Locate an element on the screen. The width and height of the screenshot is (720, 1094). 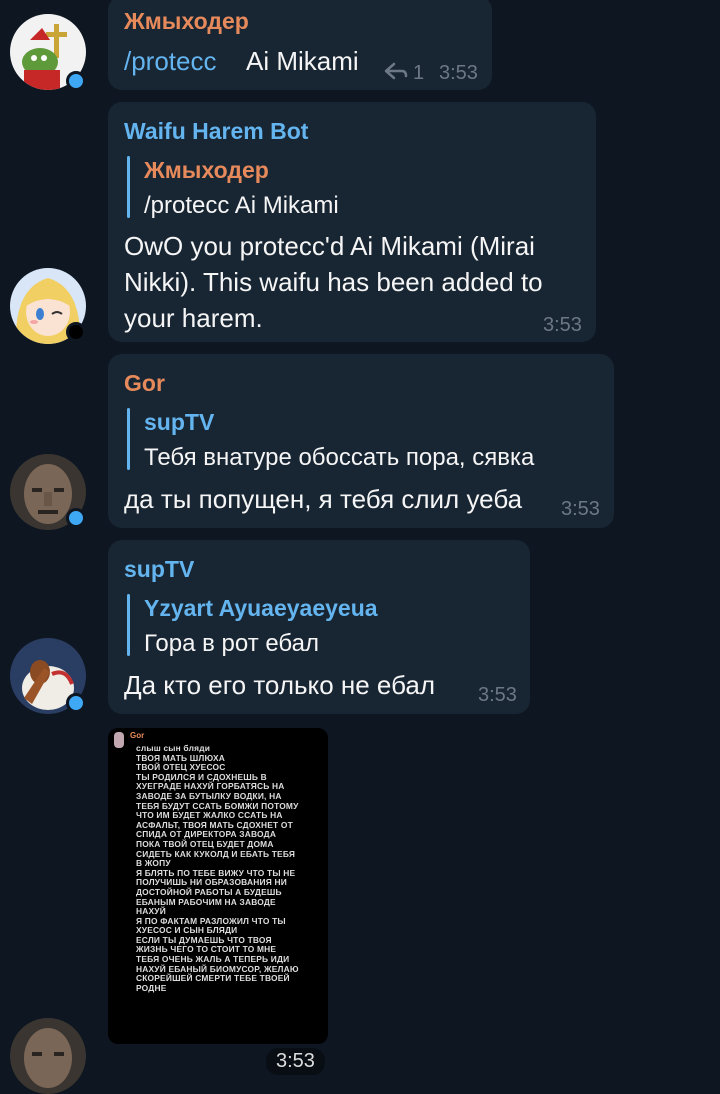
reply-quote-sender: Жмыходер is located at coordinates (206, 170).